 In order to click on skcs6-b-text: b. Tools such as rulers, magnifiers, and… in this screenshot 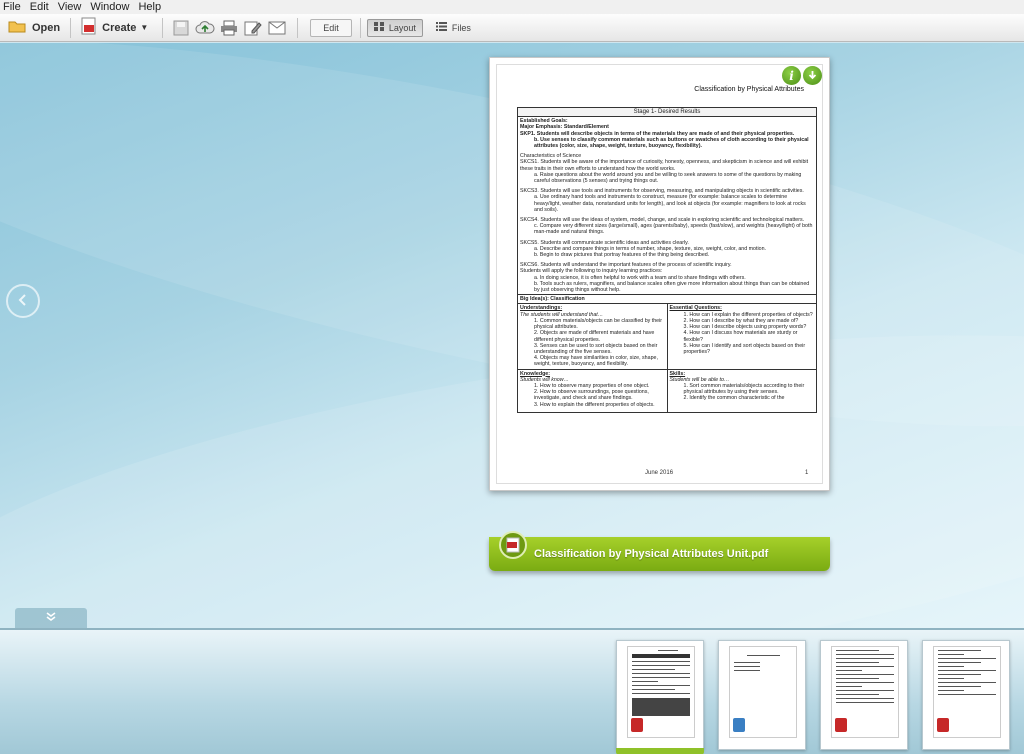, I will do `click(672, 287)`.